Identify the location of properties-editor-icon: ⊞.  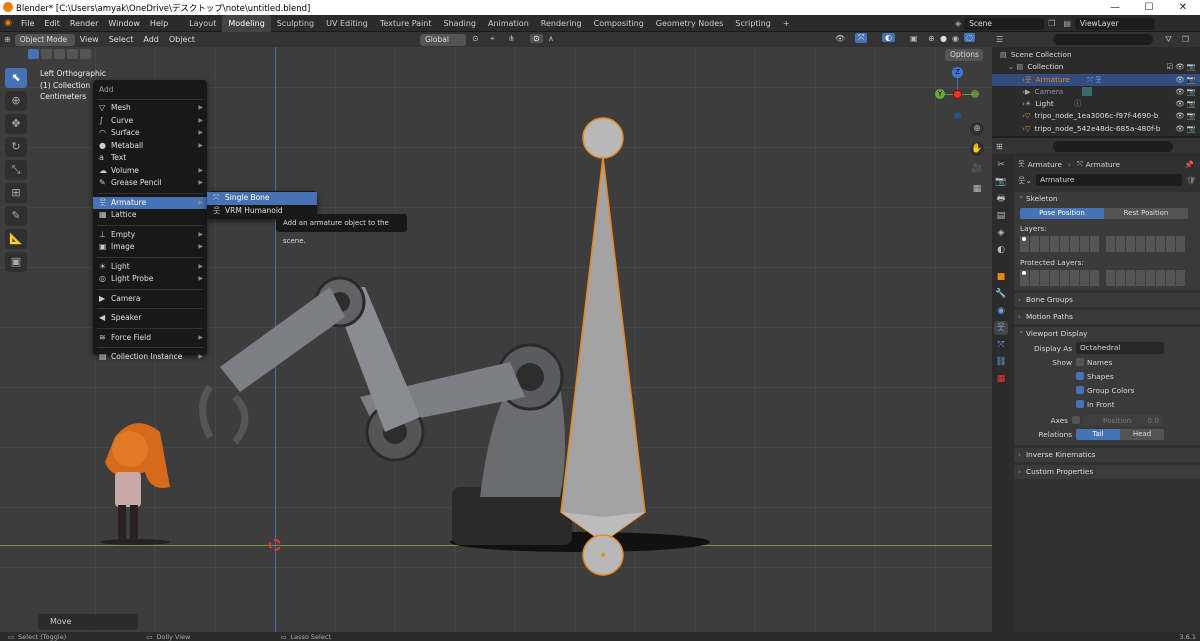
(999, 146).